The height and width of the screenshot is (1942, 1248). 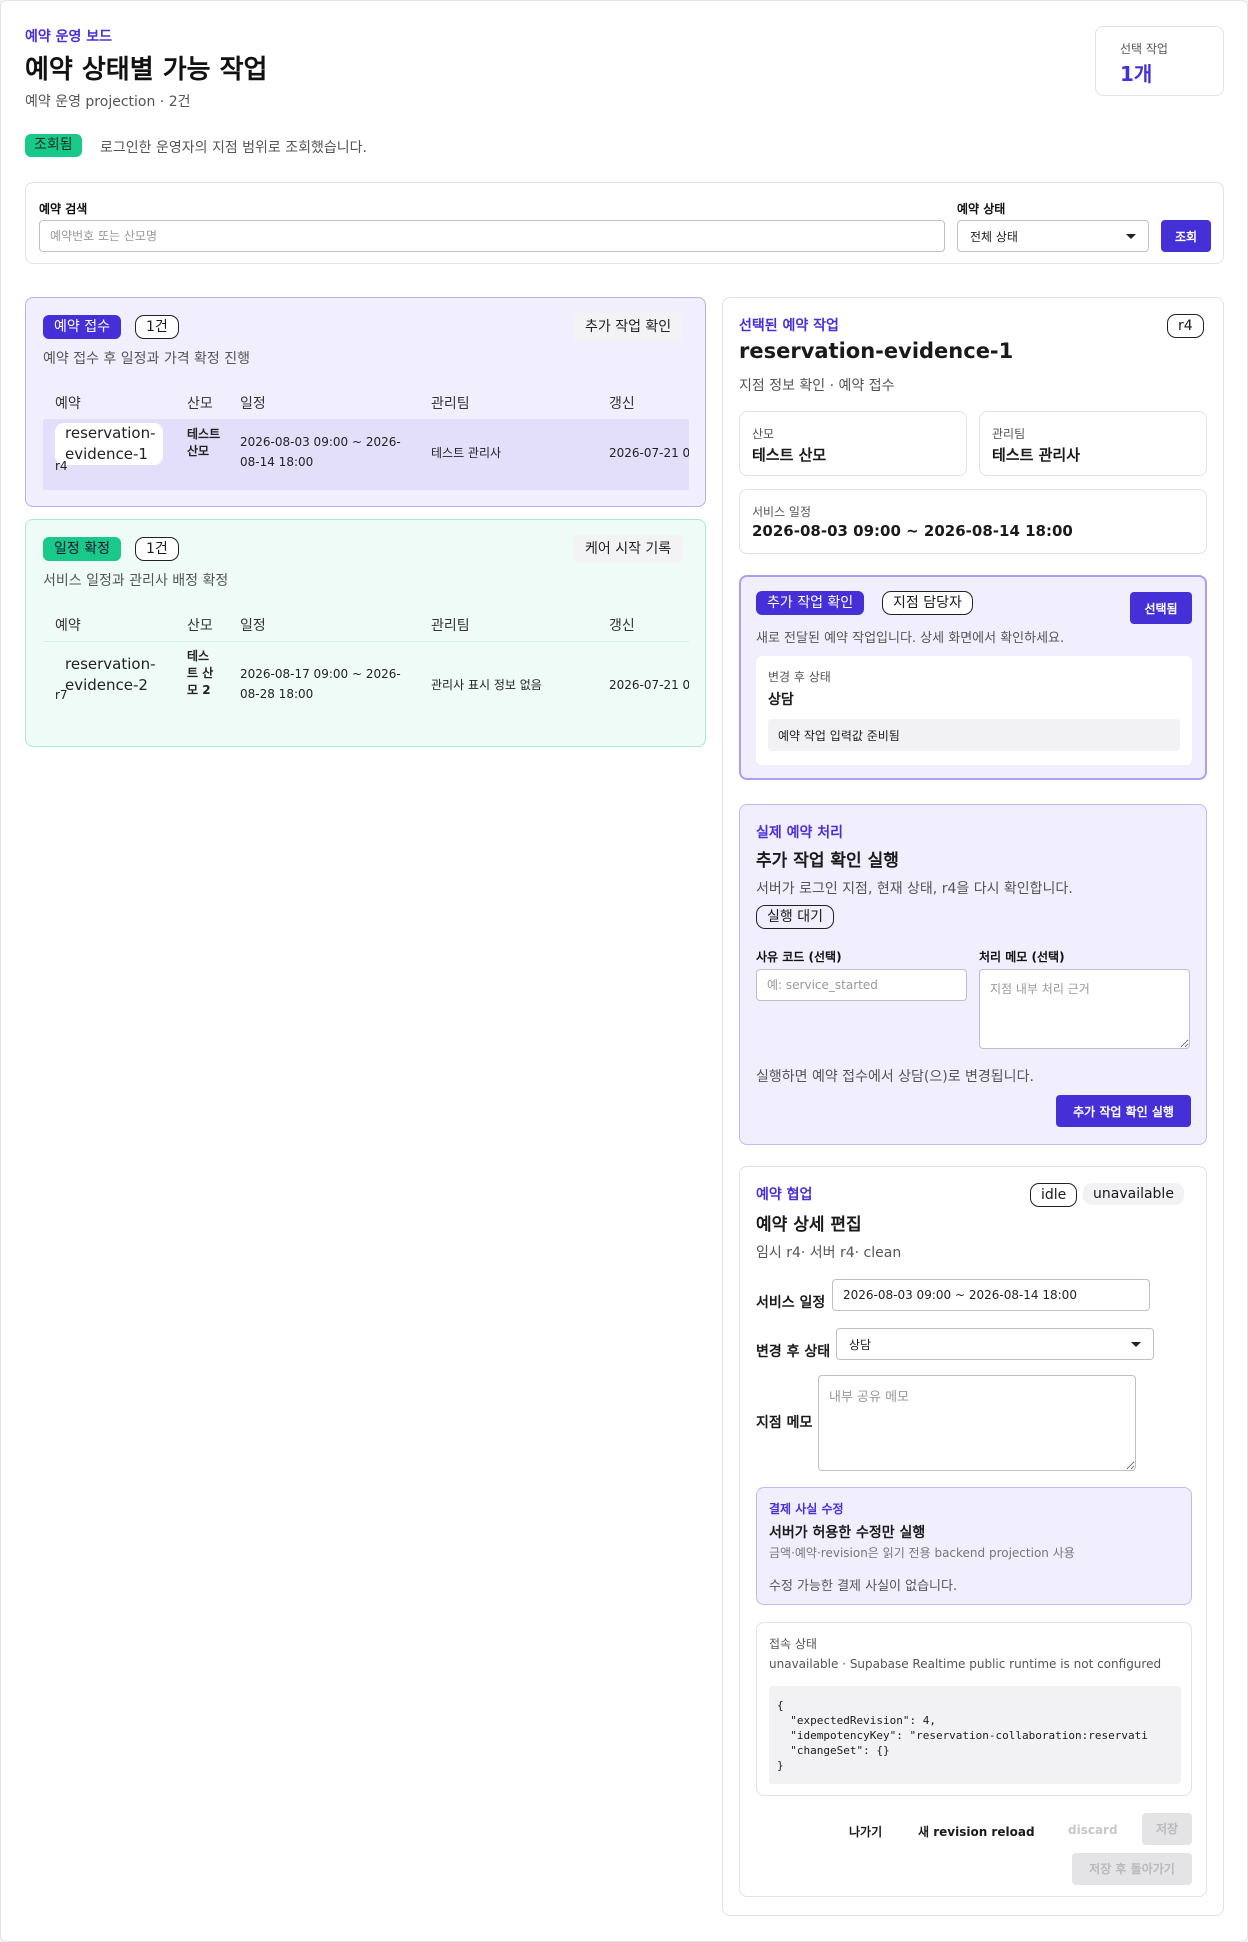 What do you see at coordinates (146, 70) in the screenshot?
I see `page-title: 예약 상태별 가능 작업` at bounding box center [146, 70].